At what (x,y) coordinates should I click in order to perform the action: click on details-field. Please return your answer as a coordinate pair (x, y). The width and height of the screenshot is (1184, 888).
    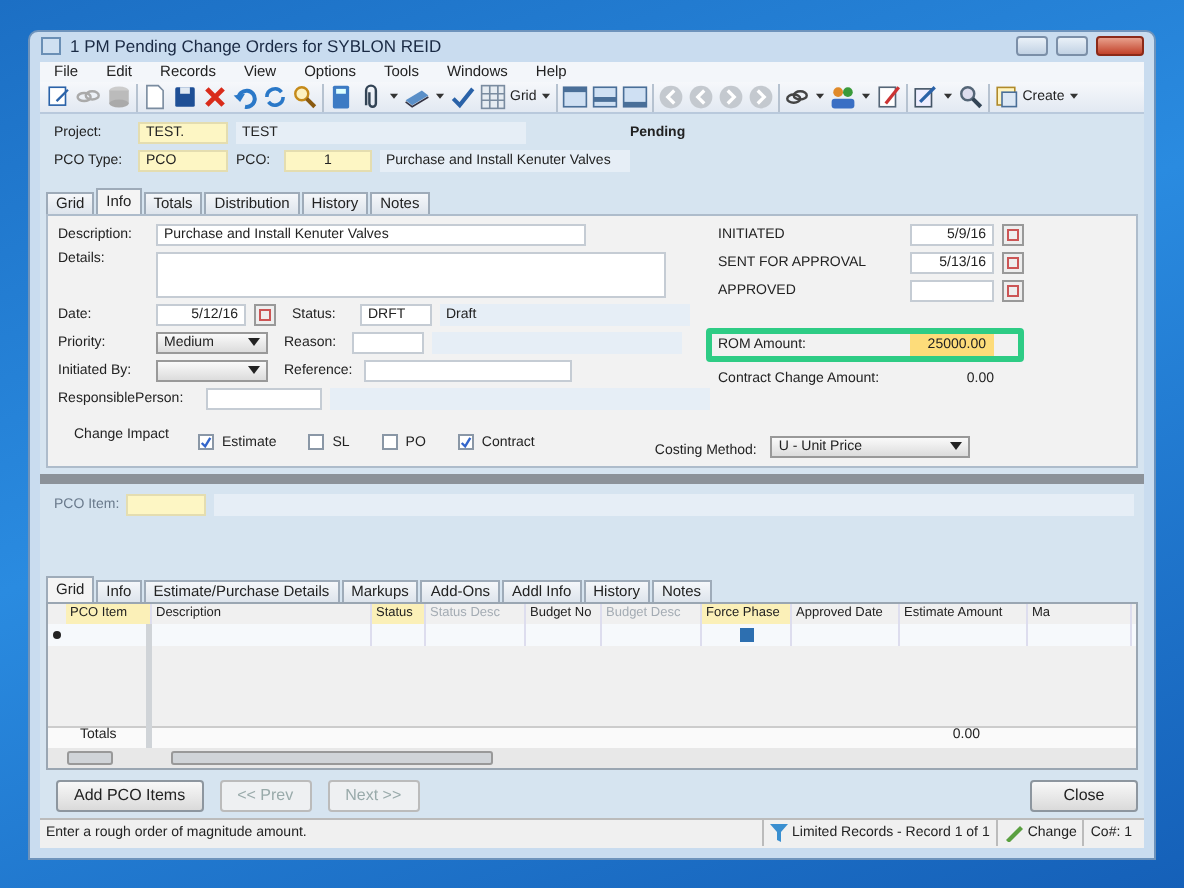
    Looking at the image, I should click on (411, 274).